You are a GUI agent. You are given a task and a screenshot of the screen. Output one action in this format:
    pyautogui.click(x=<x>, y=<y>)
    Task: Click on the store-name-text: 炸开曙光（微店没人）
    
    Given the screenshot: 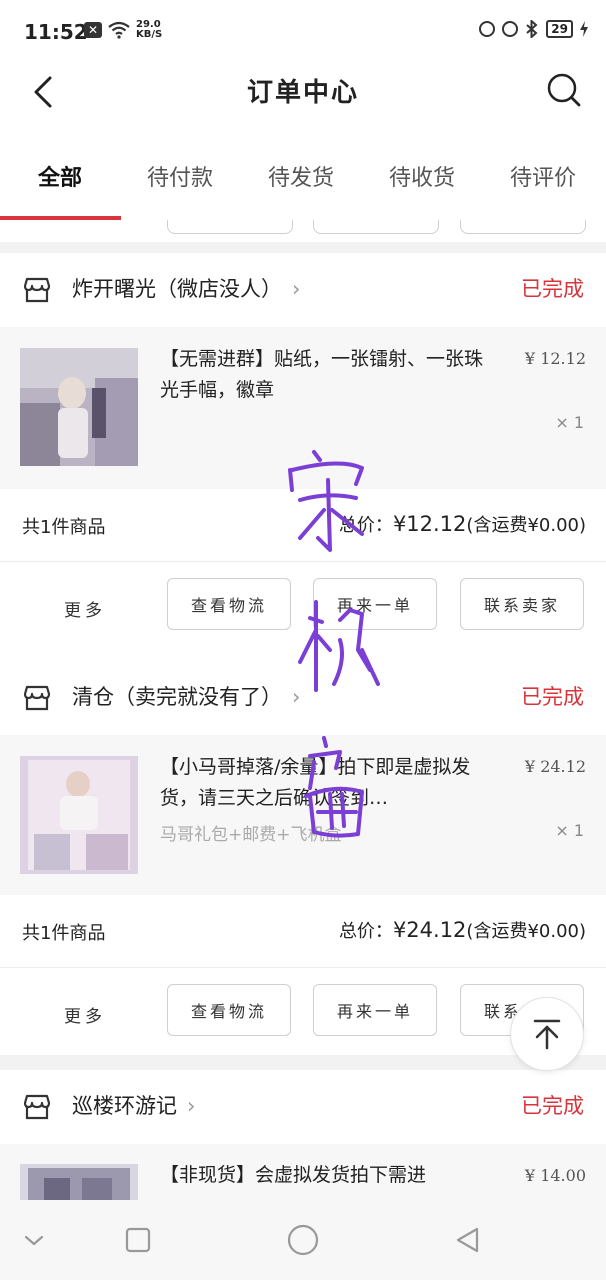 What is the action you would take?
    pyautogui.click(x=177, y=289)
    